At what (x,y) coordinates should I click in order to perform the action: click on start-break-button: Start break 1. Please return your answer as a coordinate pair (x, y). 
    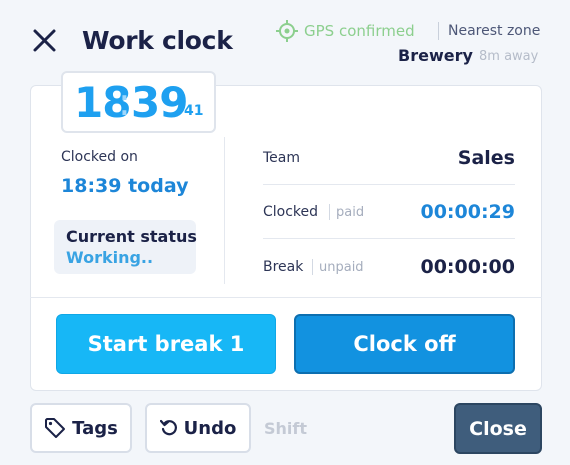
    Looking at the image, I should click on (166, 344).